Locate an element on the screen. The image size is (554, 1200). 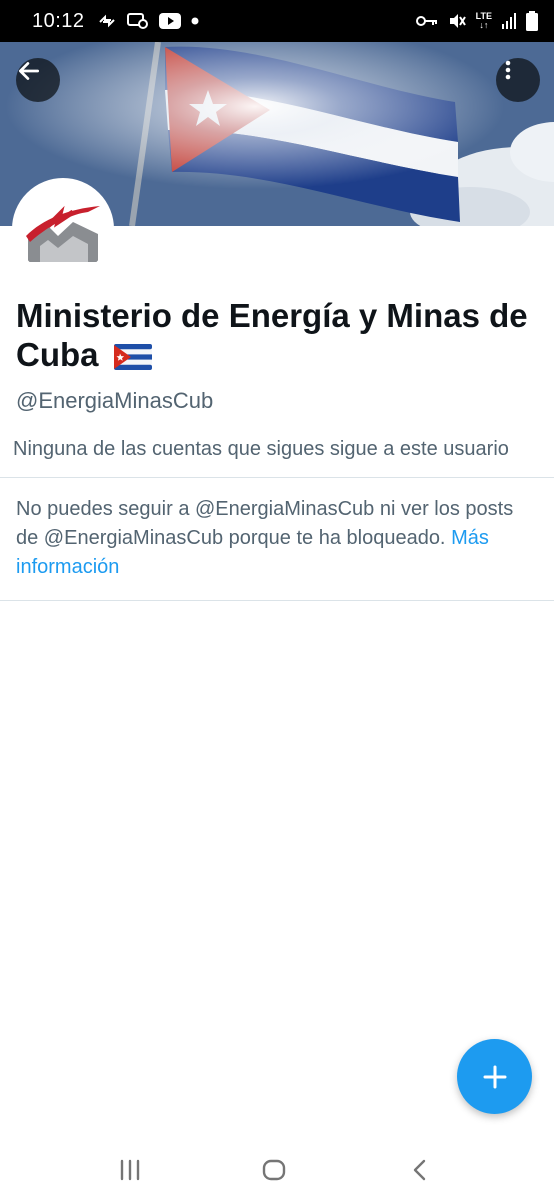
back-icon is located at coordinates (419, 1170).